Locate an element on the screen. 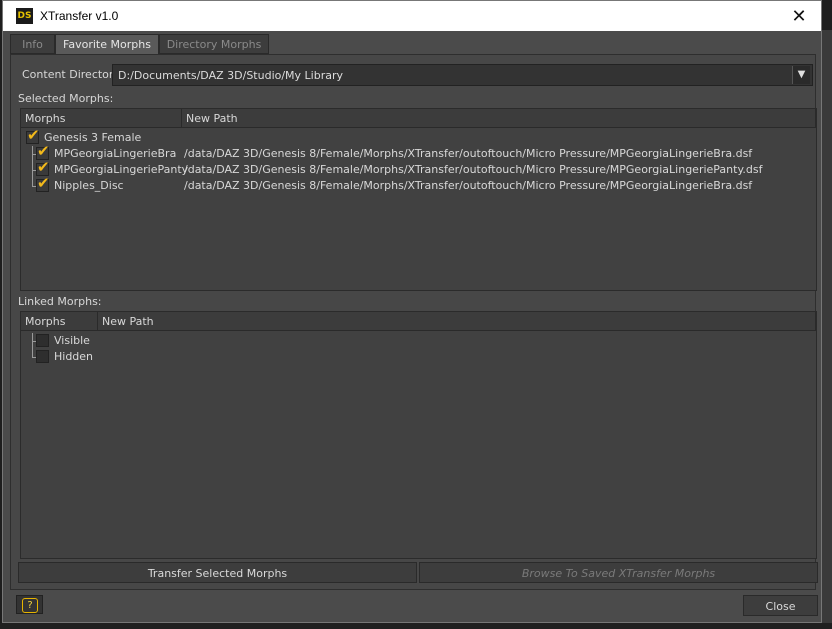  help-button: ? is located at coordinates (29, 604).